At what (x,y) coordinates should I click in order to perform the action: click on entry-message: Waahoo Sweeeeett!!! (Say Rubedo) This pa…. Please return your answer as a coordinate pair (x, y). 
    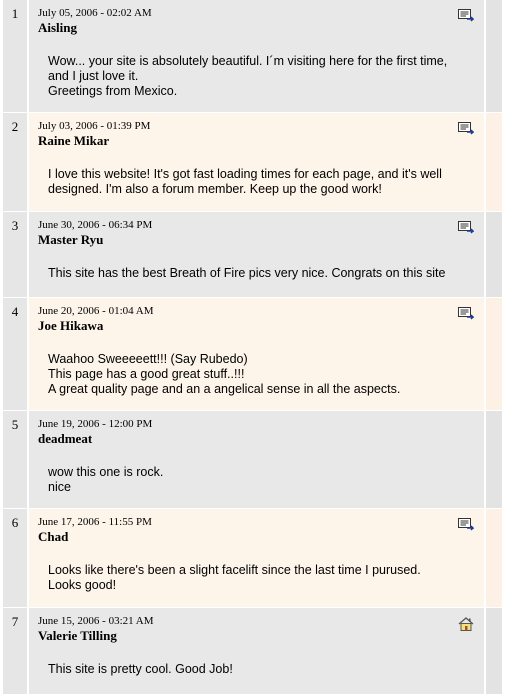
    Looking at the image, I should click on (224, 374).